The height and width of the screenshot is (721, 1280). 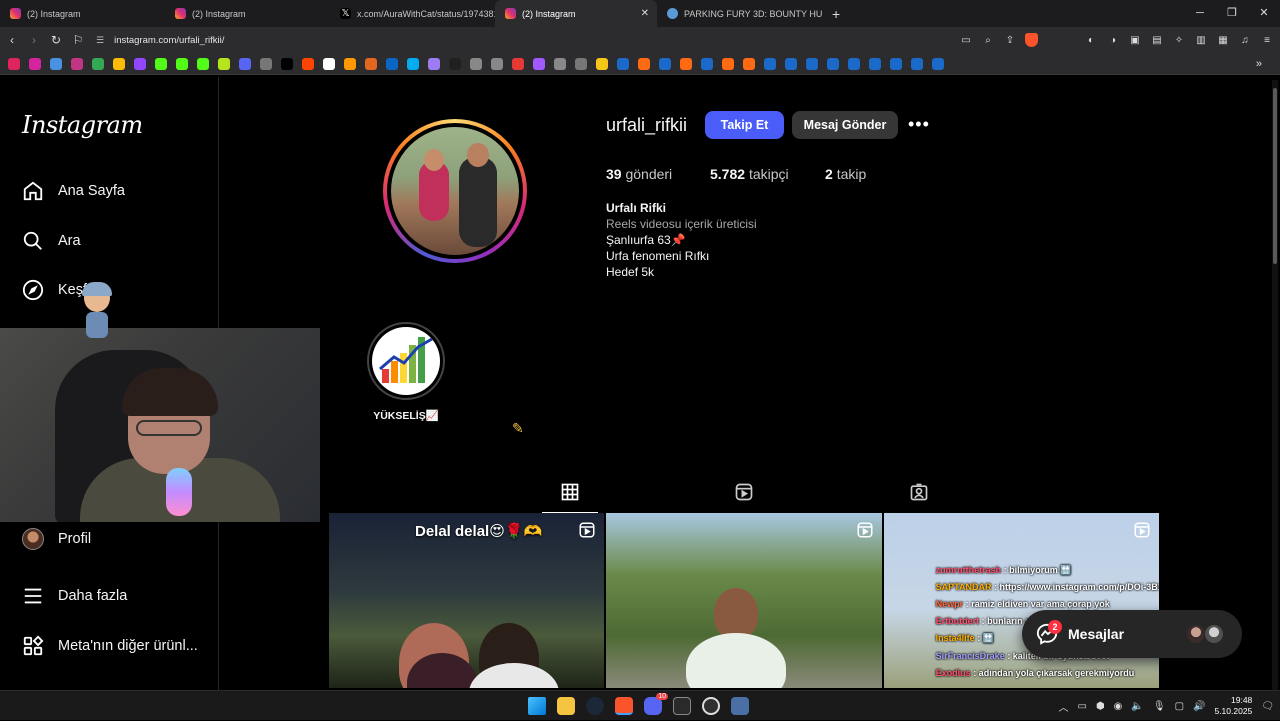 What do you see at coordinates (467, 600) in the screenshot?
I see `post-tile: Delal delal😍🌹🫶` at bounding box center [467, 600].